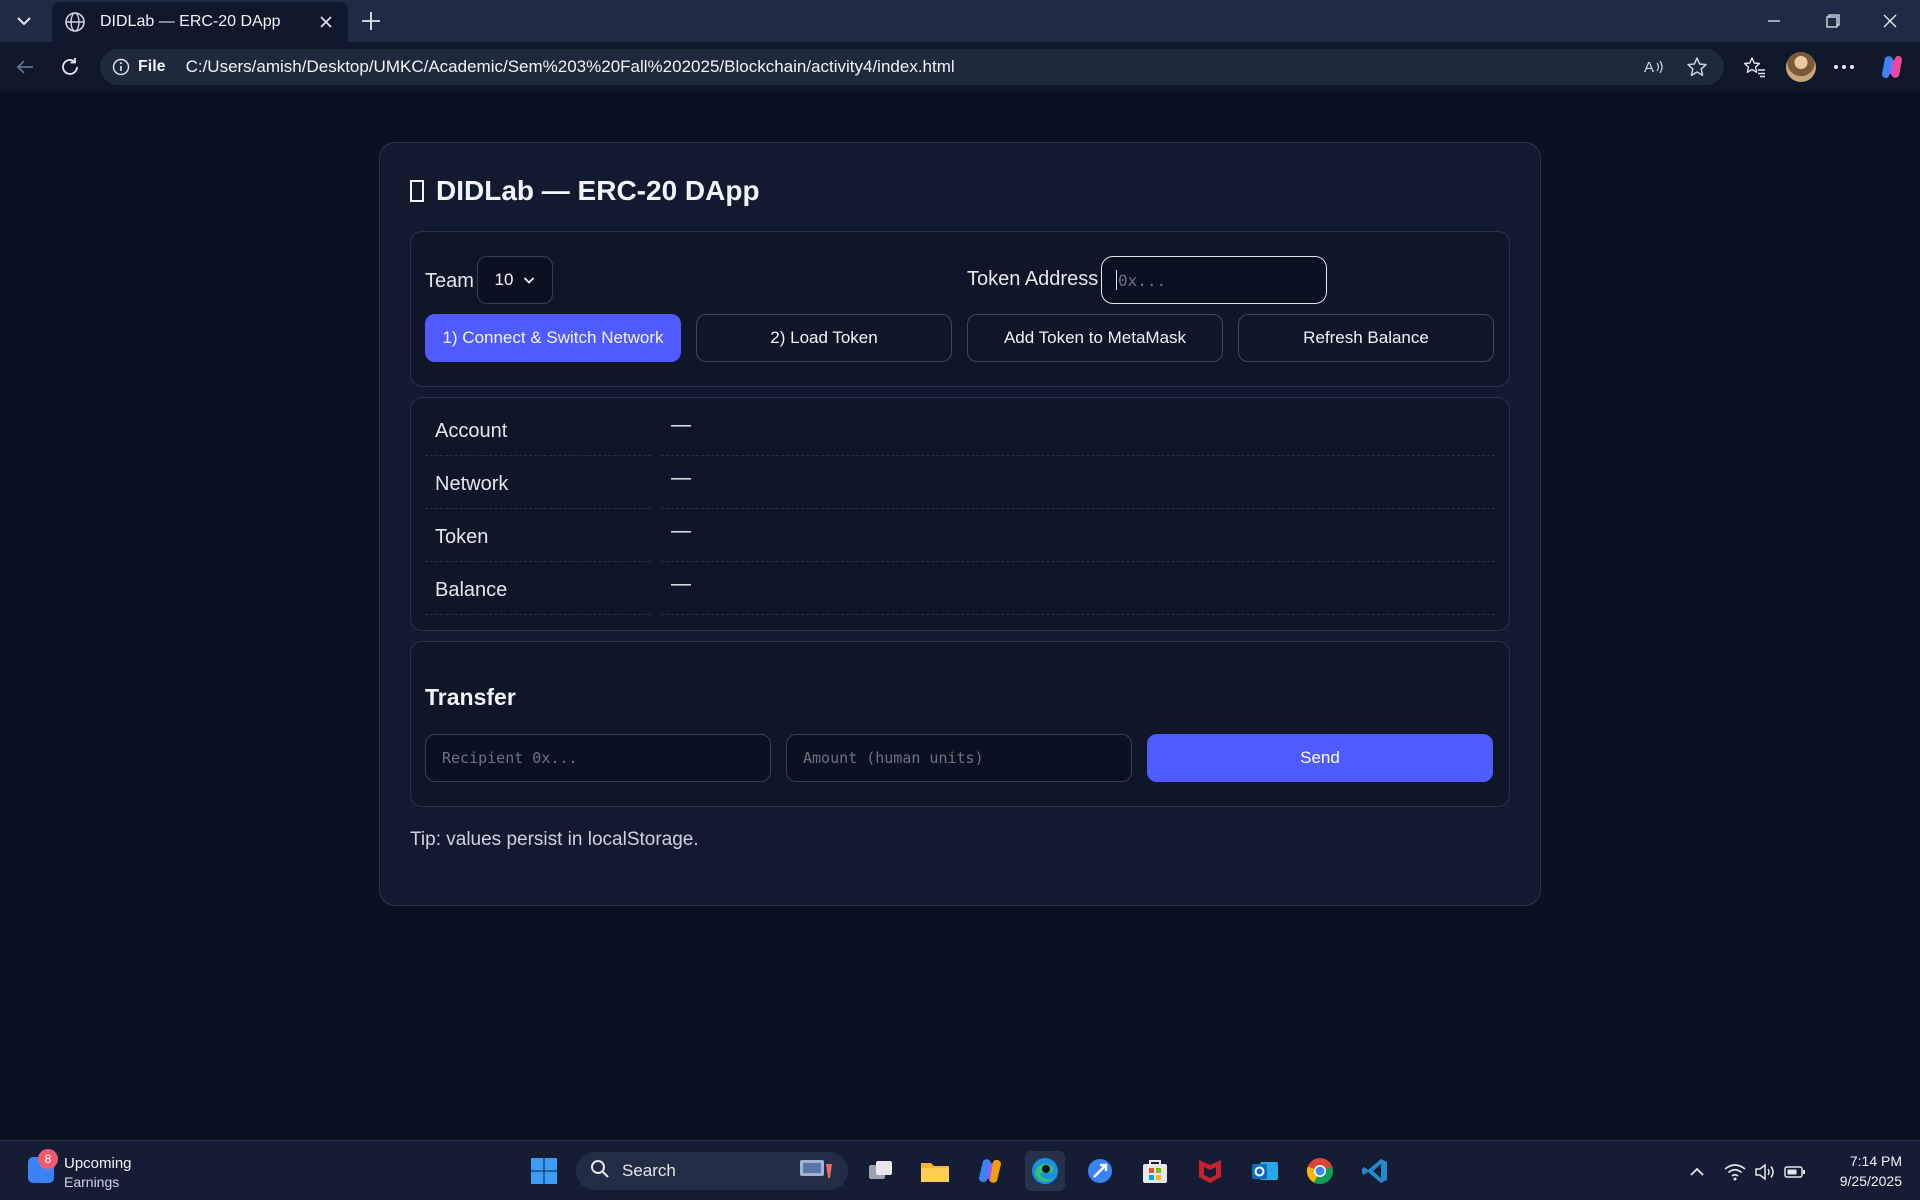  I want to click on connect-switch-network-button: 1) Connect & Switch Network, so click(553, 338).